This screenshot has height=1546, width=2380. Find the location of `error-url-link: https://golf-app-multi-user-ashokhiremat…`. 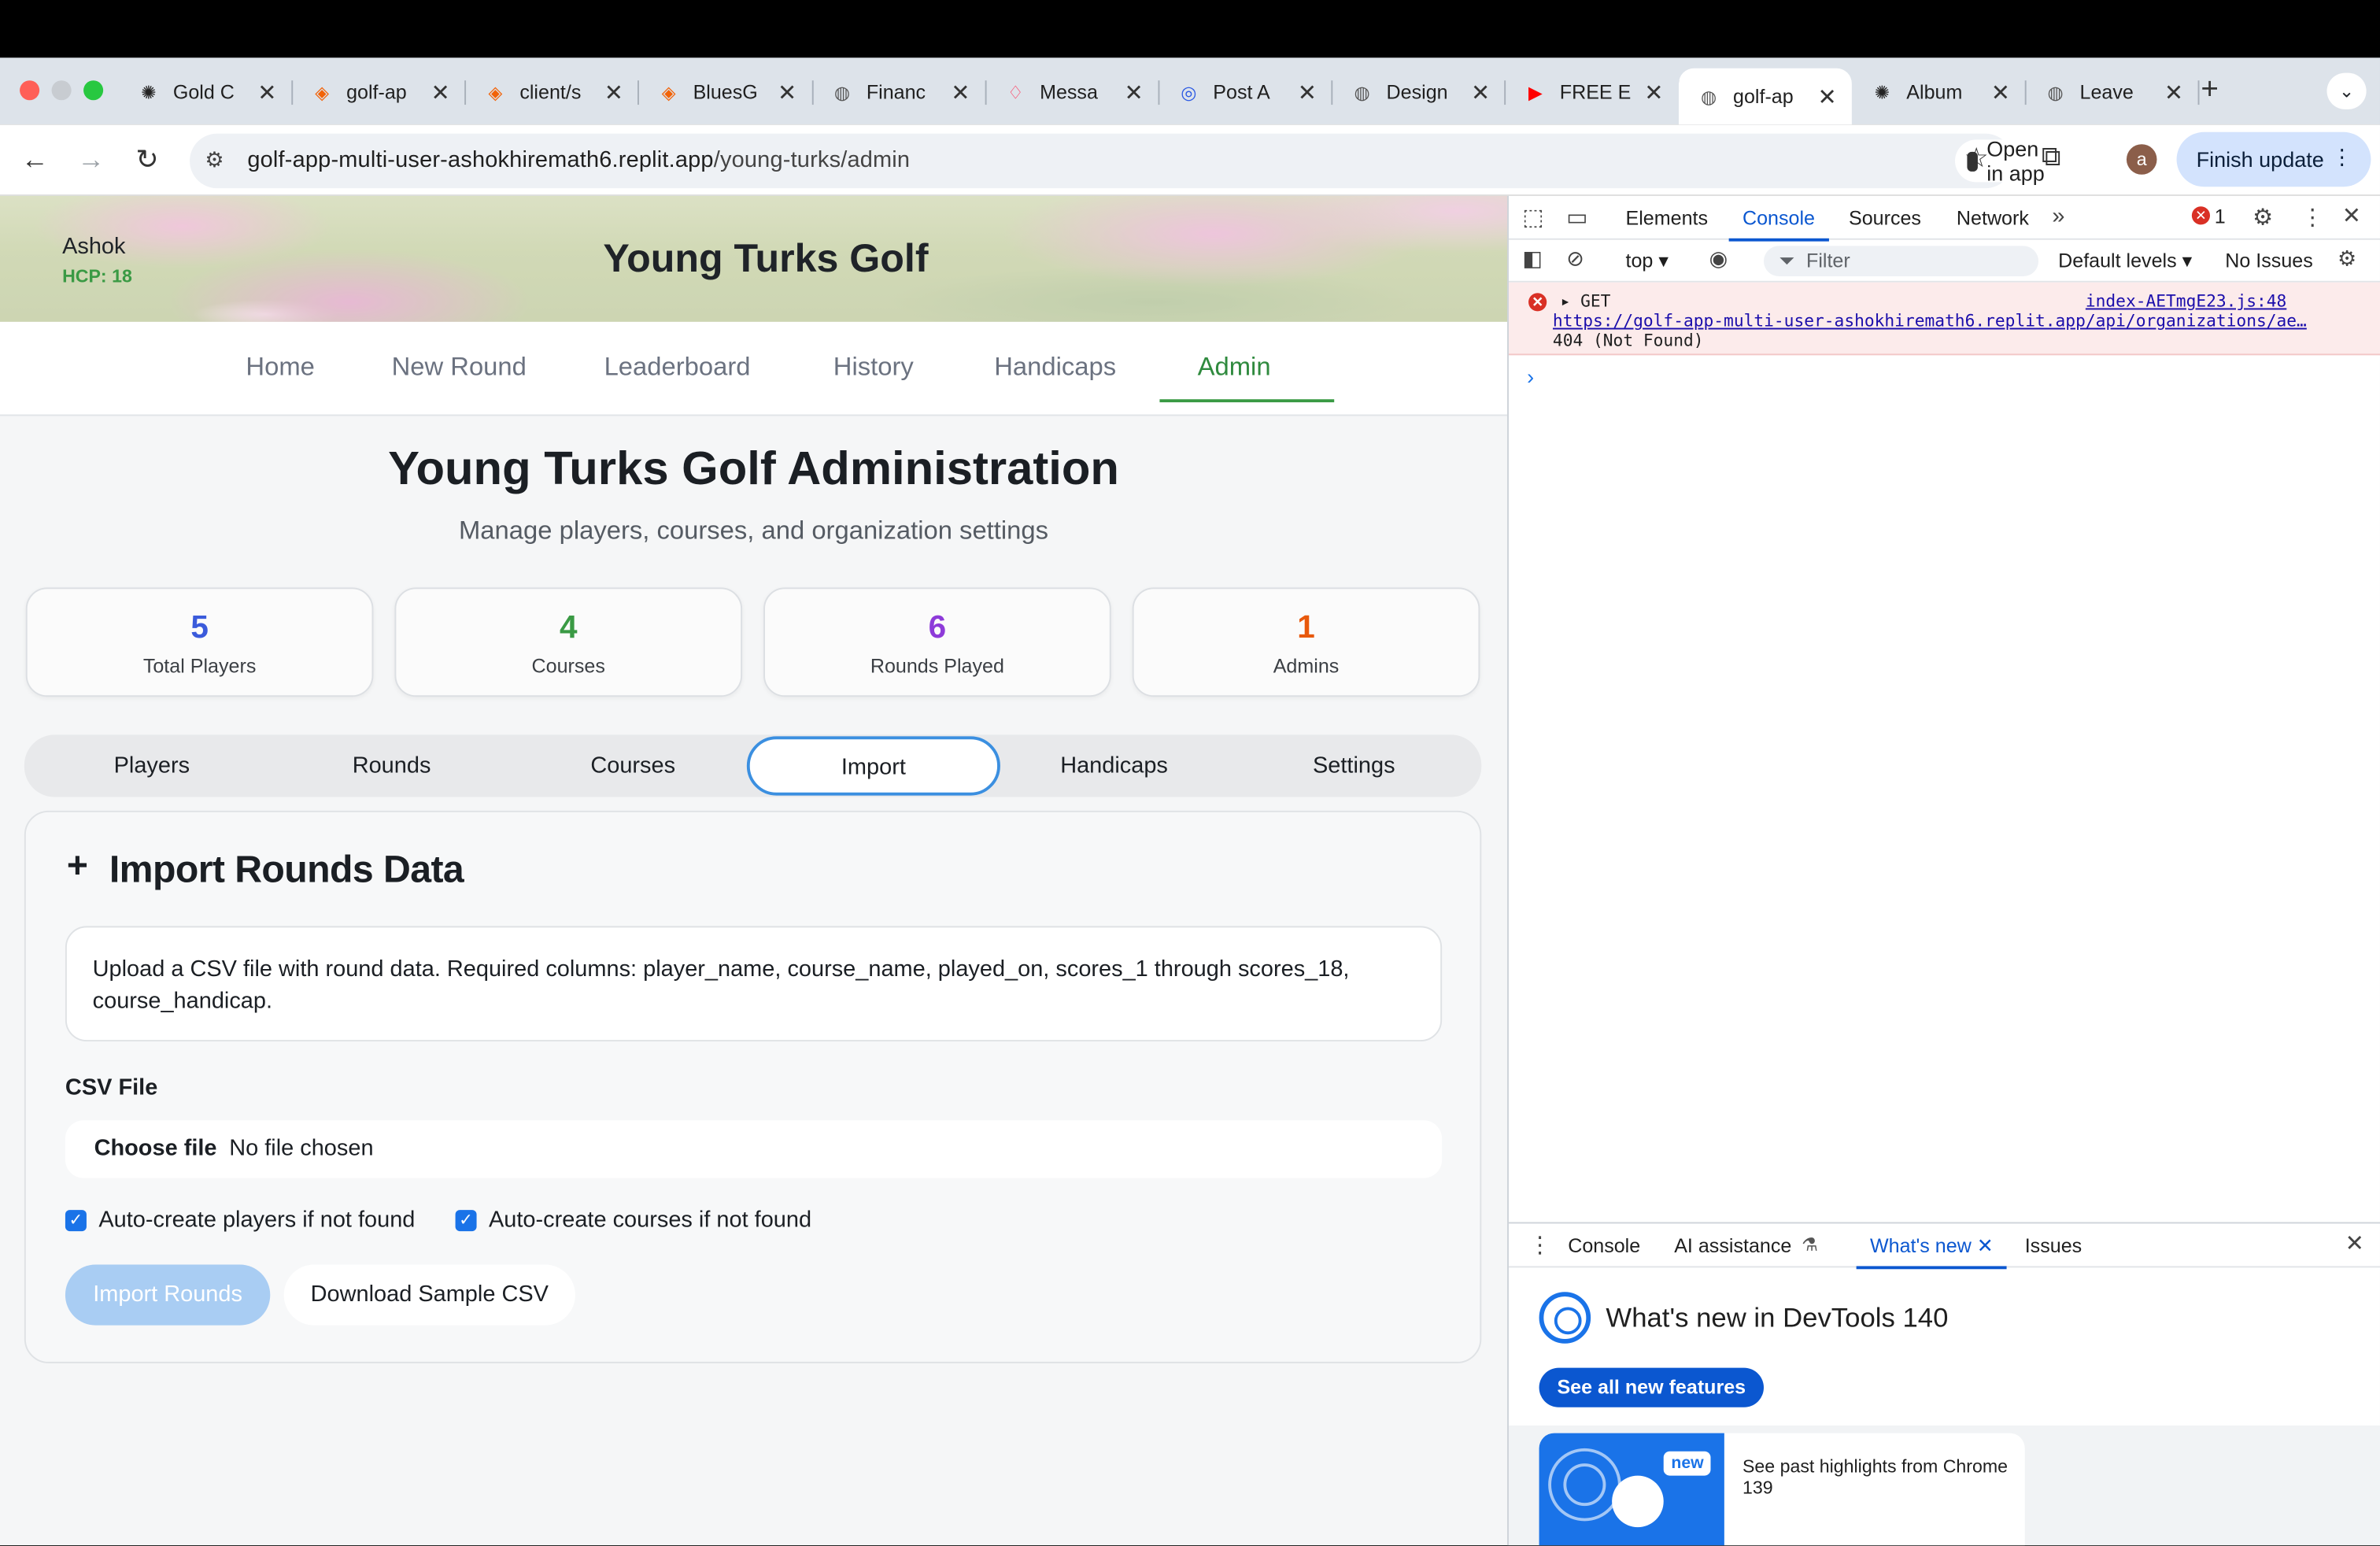

error-url-link: https://golf-app-multi-user-ashokhiremat… is located at coordinates (1946, 321).